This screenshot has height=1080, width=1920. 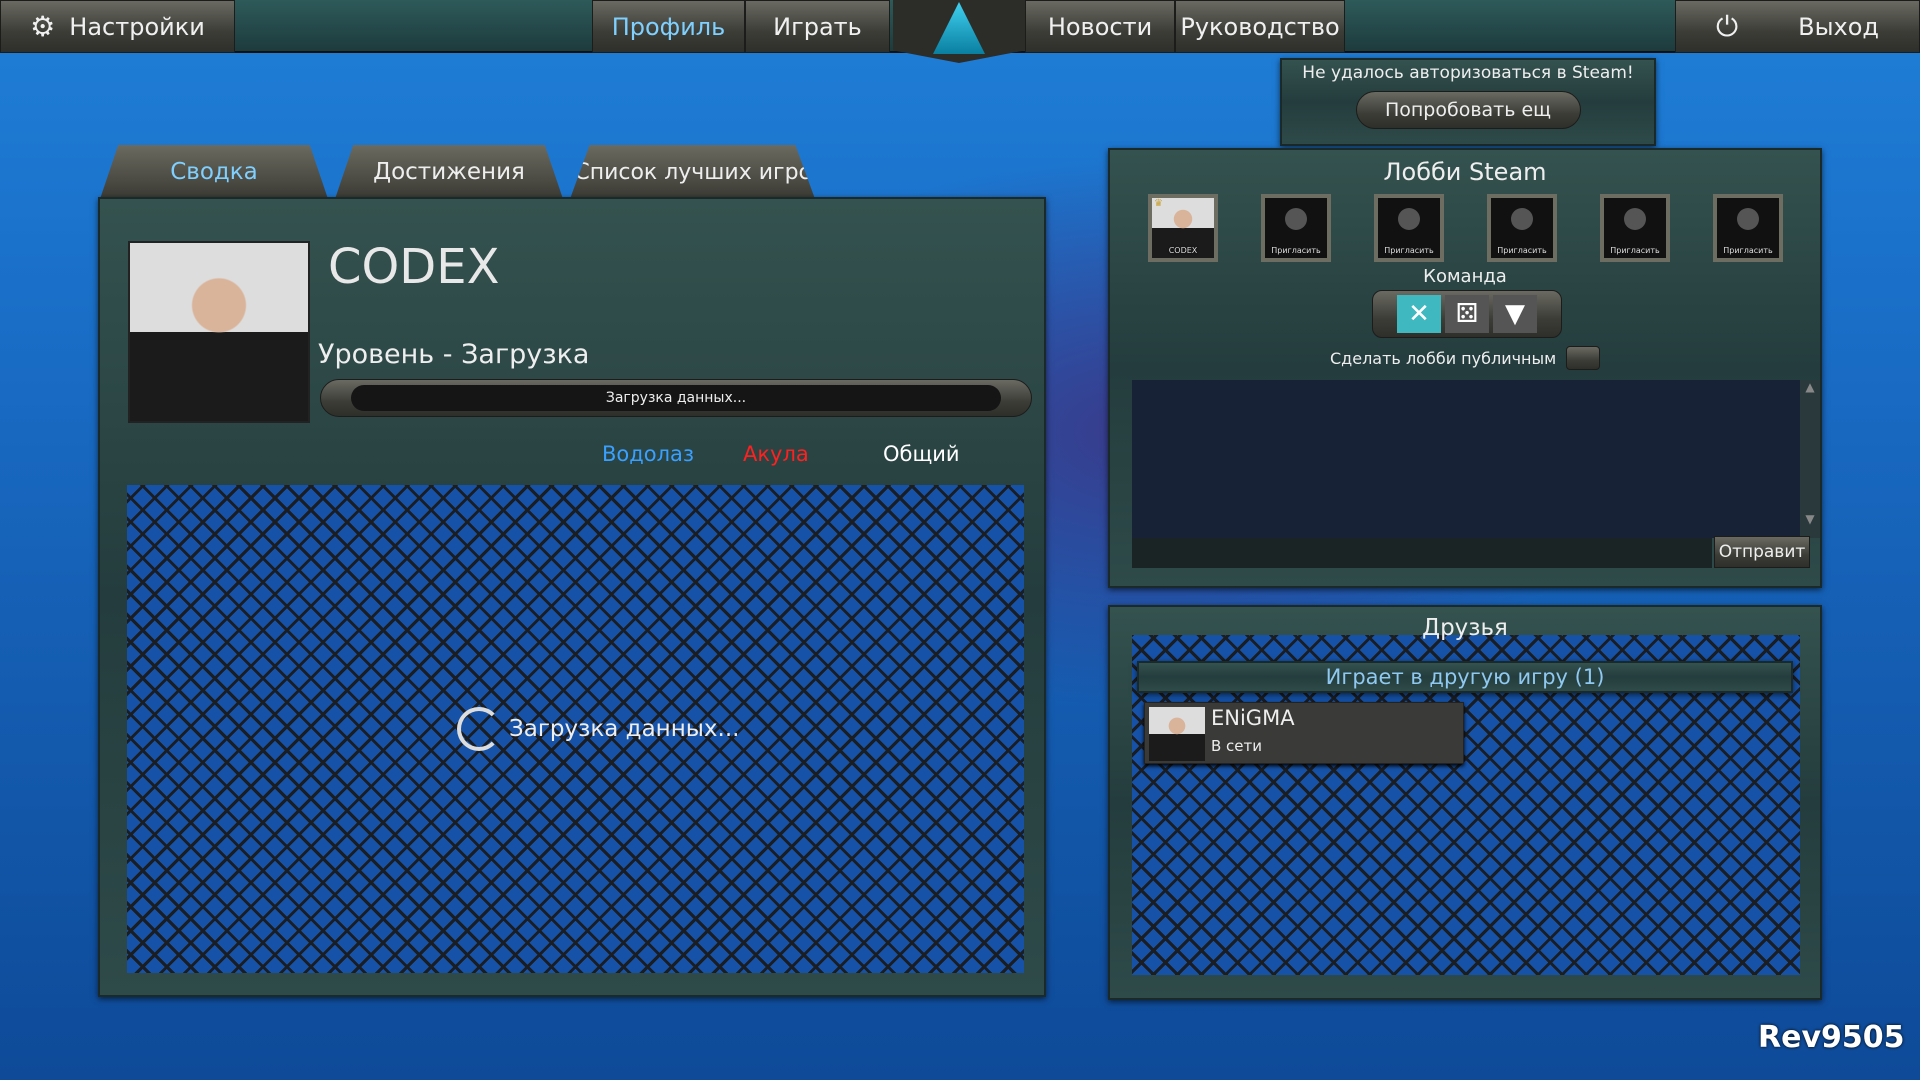 What do you see at coordinates (479, 729) in the screenshot?
I see `loading-spinner-icon` at bounding box center [479, 729].